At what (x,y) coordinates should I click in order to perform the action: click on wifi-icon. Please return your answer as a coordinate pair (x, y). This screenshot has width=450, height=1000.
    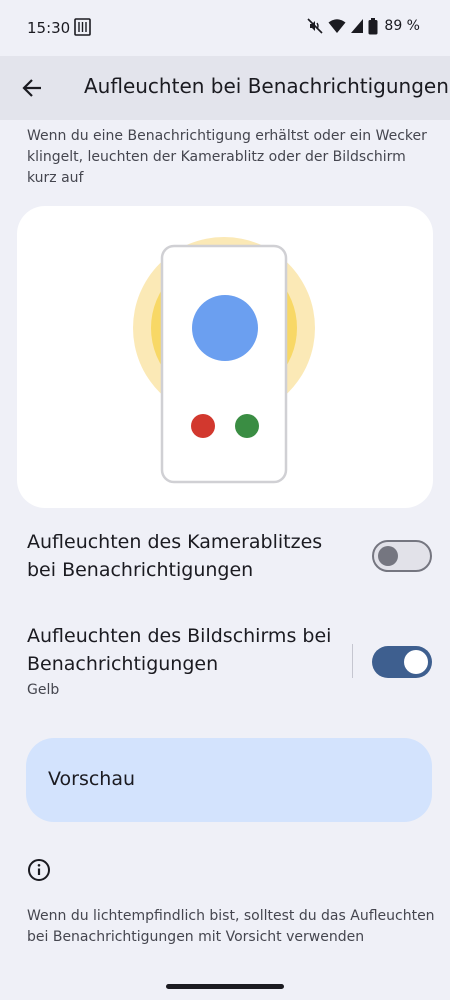
    Looking at the image, I should click on (337, 26).